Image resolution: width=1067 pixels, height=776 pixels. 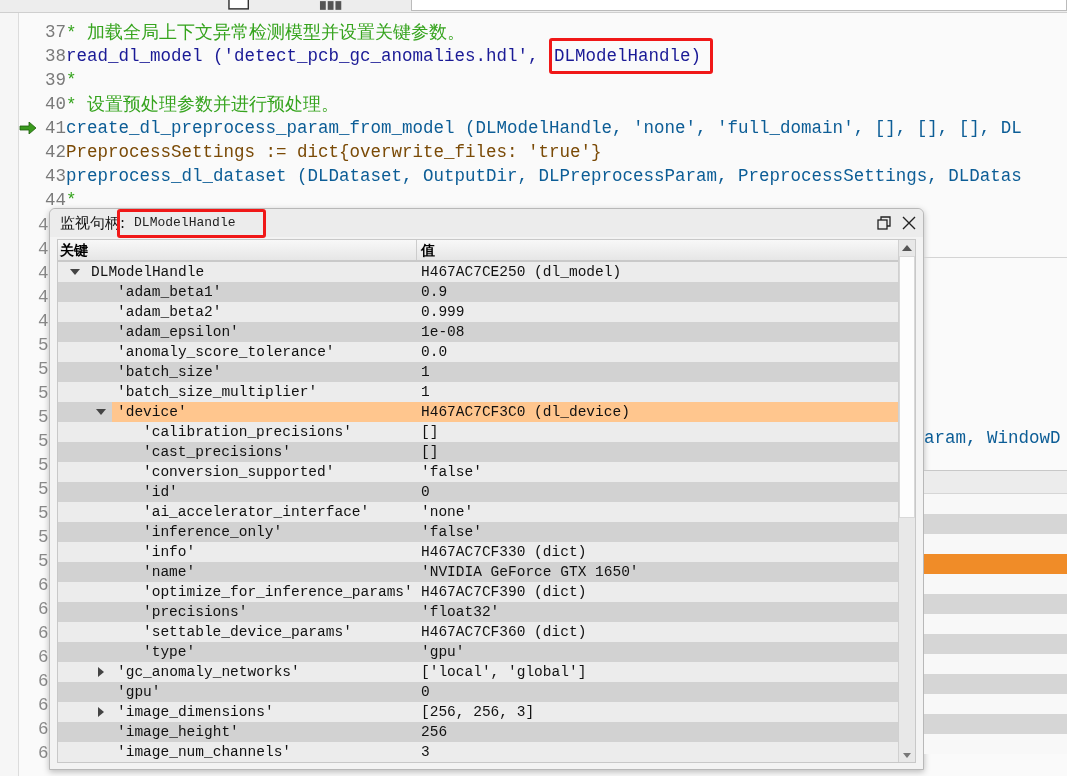 I want to click on tree-row: 'settable_device_params' H467AC7CF360 (dict), so click(x=478, y=632).